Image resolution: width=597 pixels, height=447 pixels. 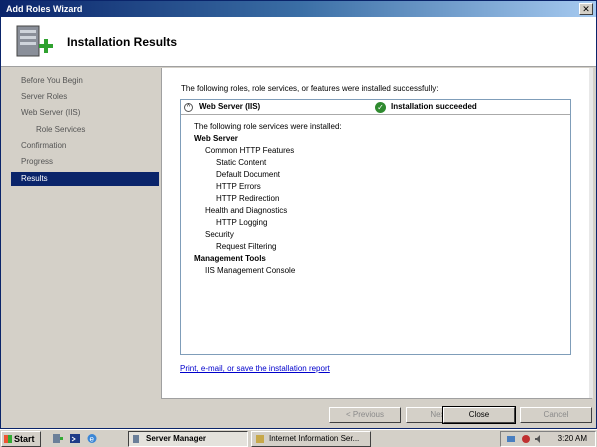 I want to click on volume-icon, so click(x=539, y=439).